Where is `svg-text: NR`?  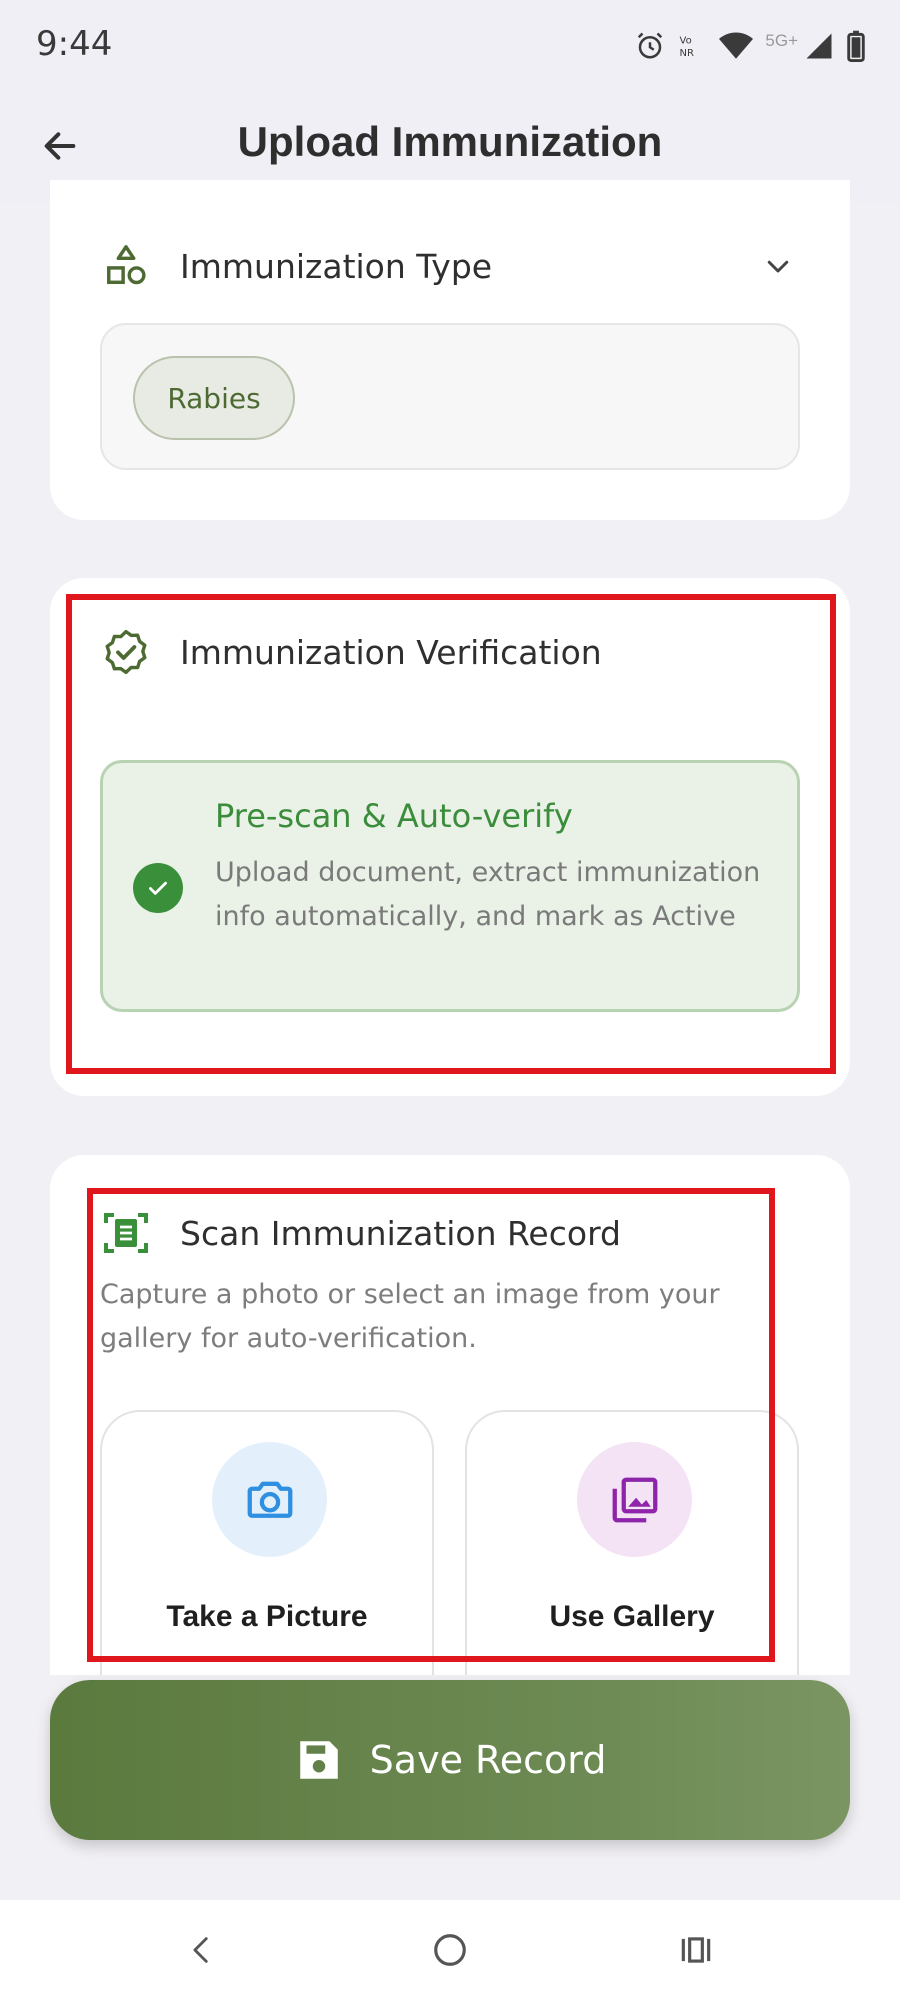
svg-text: NR is located at coordinates (687, 53).